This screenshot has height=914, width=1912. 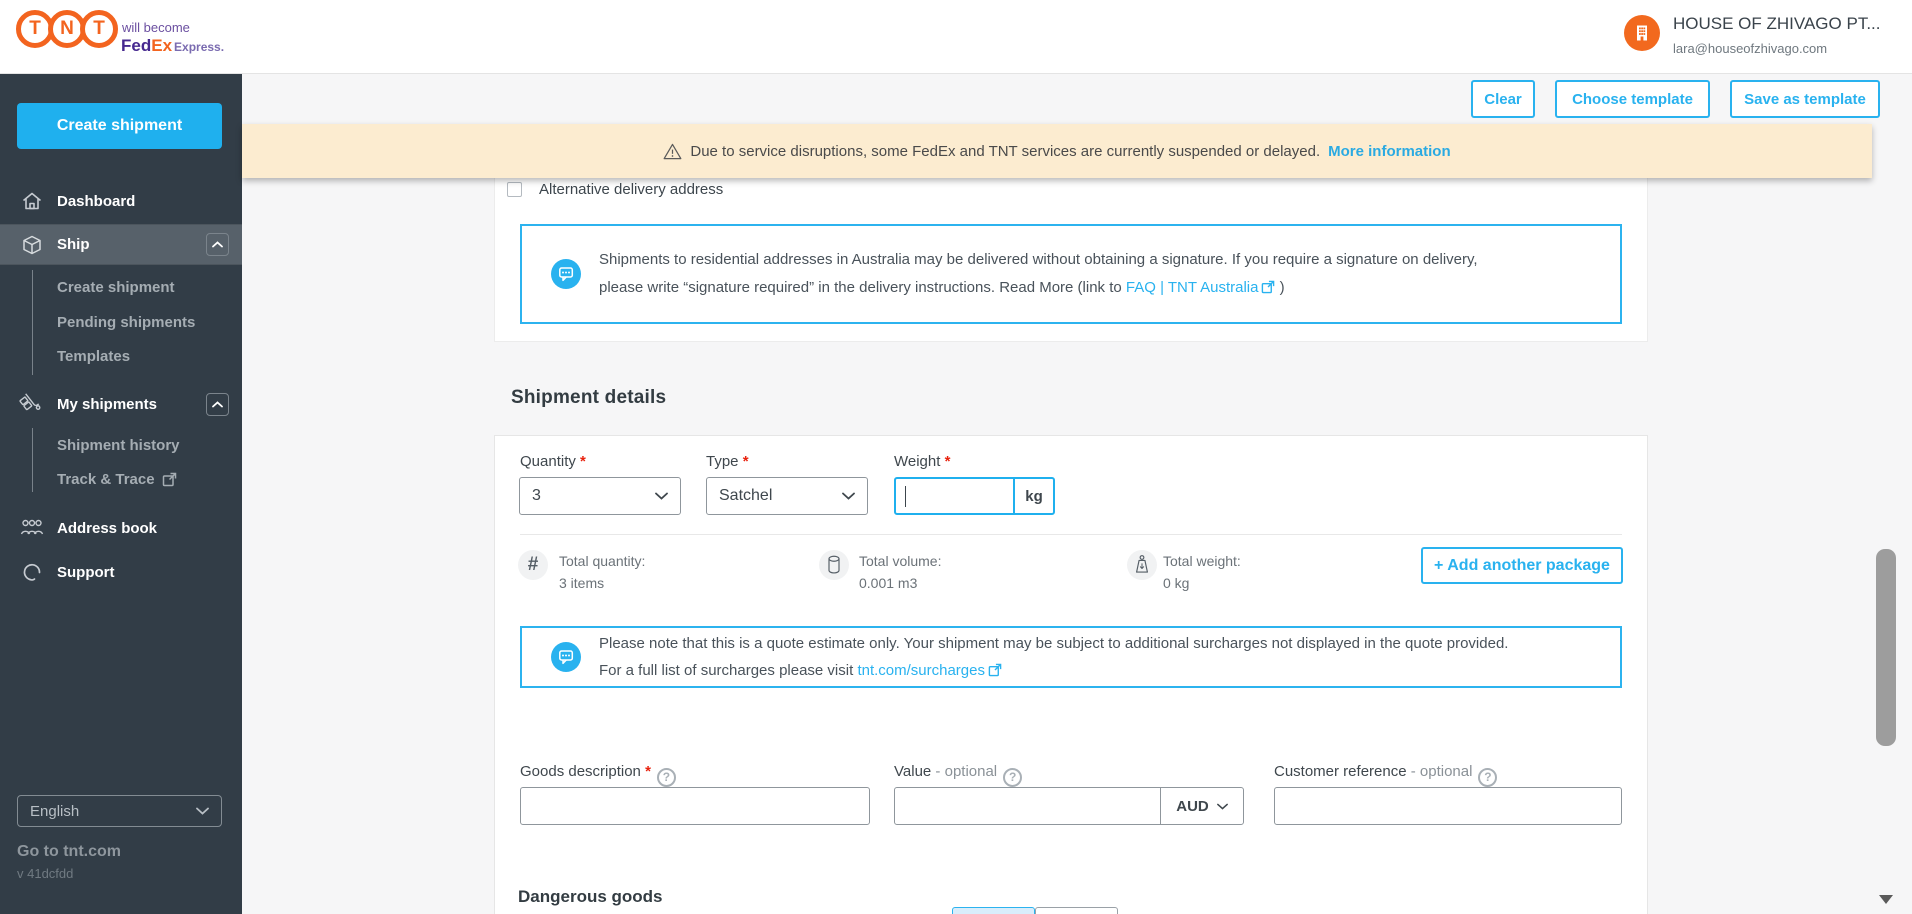 What do you see at coordinates (31, 528) in the screenshot?
I see `people-icon` at bounding box center [31, 528].